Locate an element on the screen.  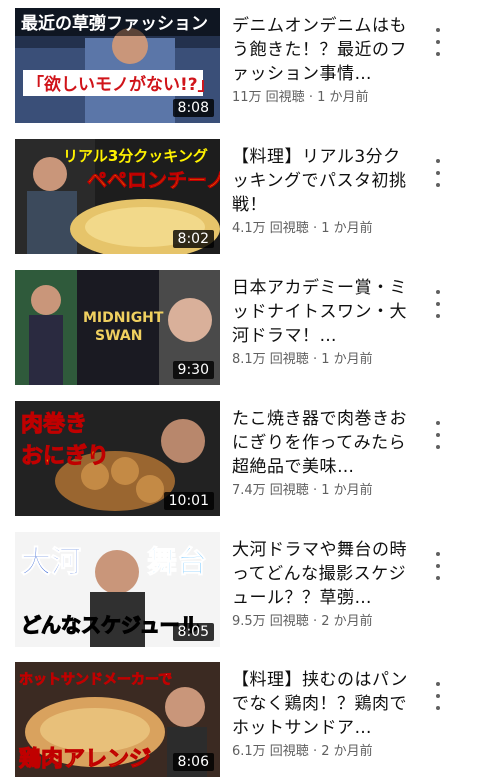
video-title: 【料理】リアル3分クッキングでパスタ初挑戦！ is located at coordinates (321, 181).